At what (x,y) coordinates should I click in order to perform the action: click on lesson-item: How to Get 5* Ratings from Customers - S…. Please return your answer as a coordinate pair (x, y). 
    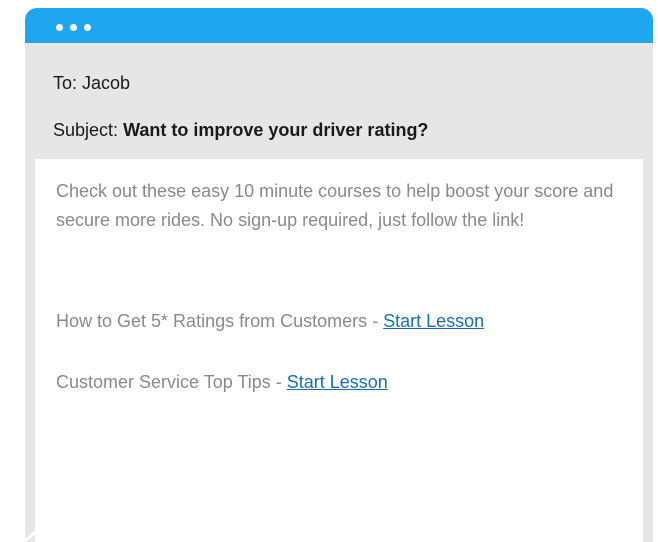
    Looking at the image, I should click on (270, 321).